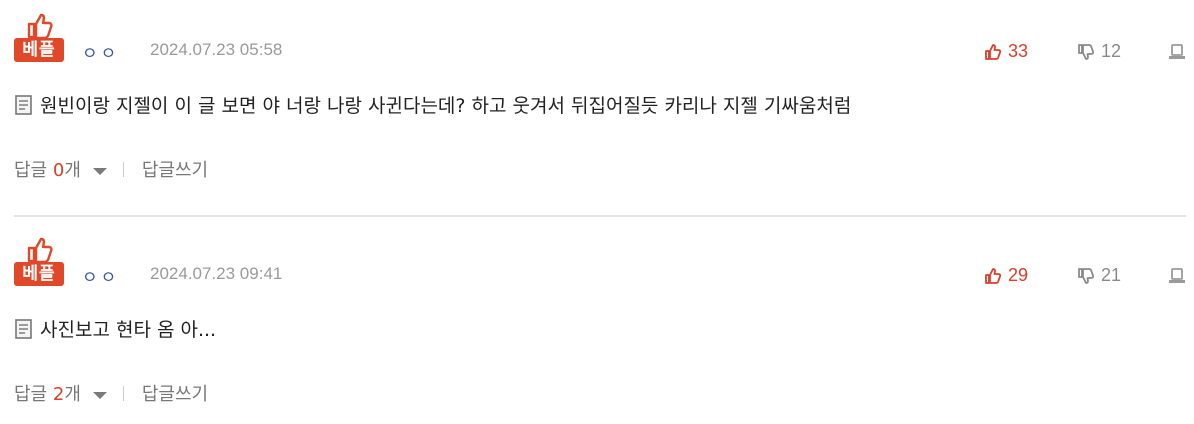 The image size is (1194, 424). I want to click on upvote-button: 33, so click(1006, 51).